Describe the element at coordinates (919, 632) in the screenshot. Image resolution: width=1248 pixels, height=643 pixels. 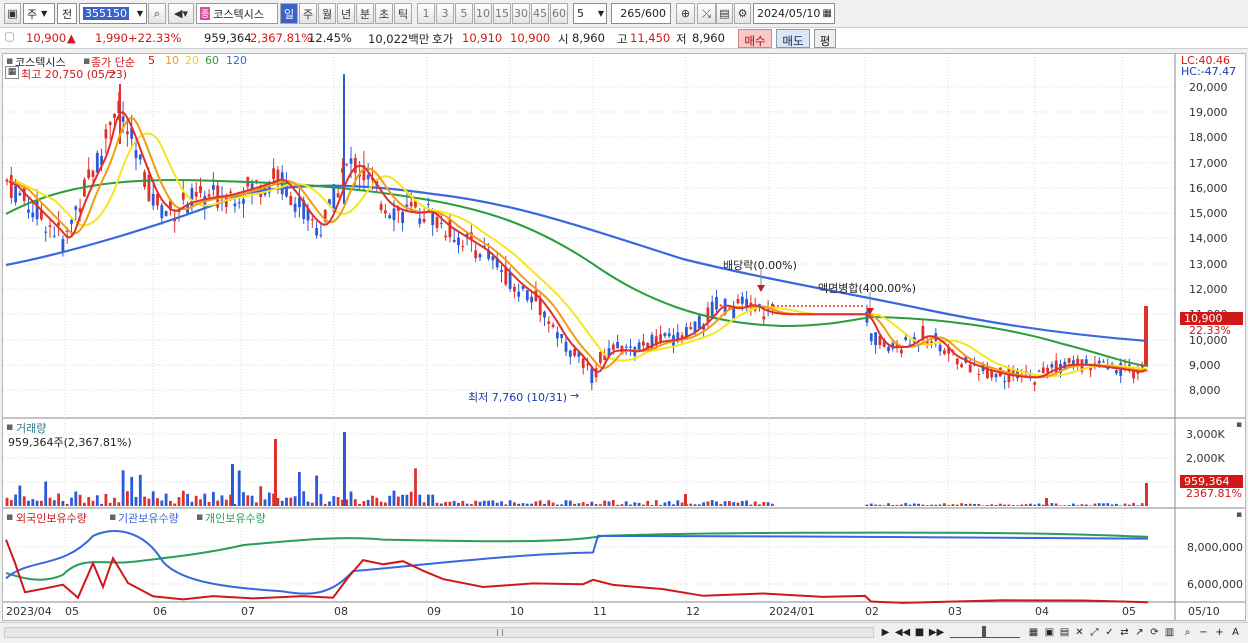
I see `stop-icon: ■` at that location.